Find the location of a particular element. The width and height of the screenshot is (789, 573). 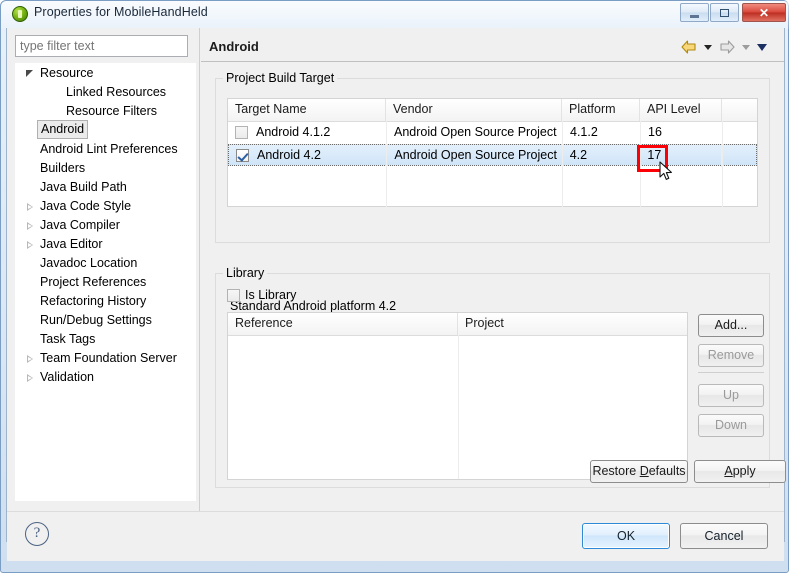

filter-input is located at coordinates (101, 46).